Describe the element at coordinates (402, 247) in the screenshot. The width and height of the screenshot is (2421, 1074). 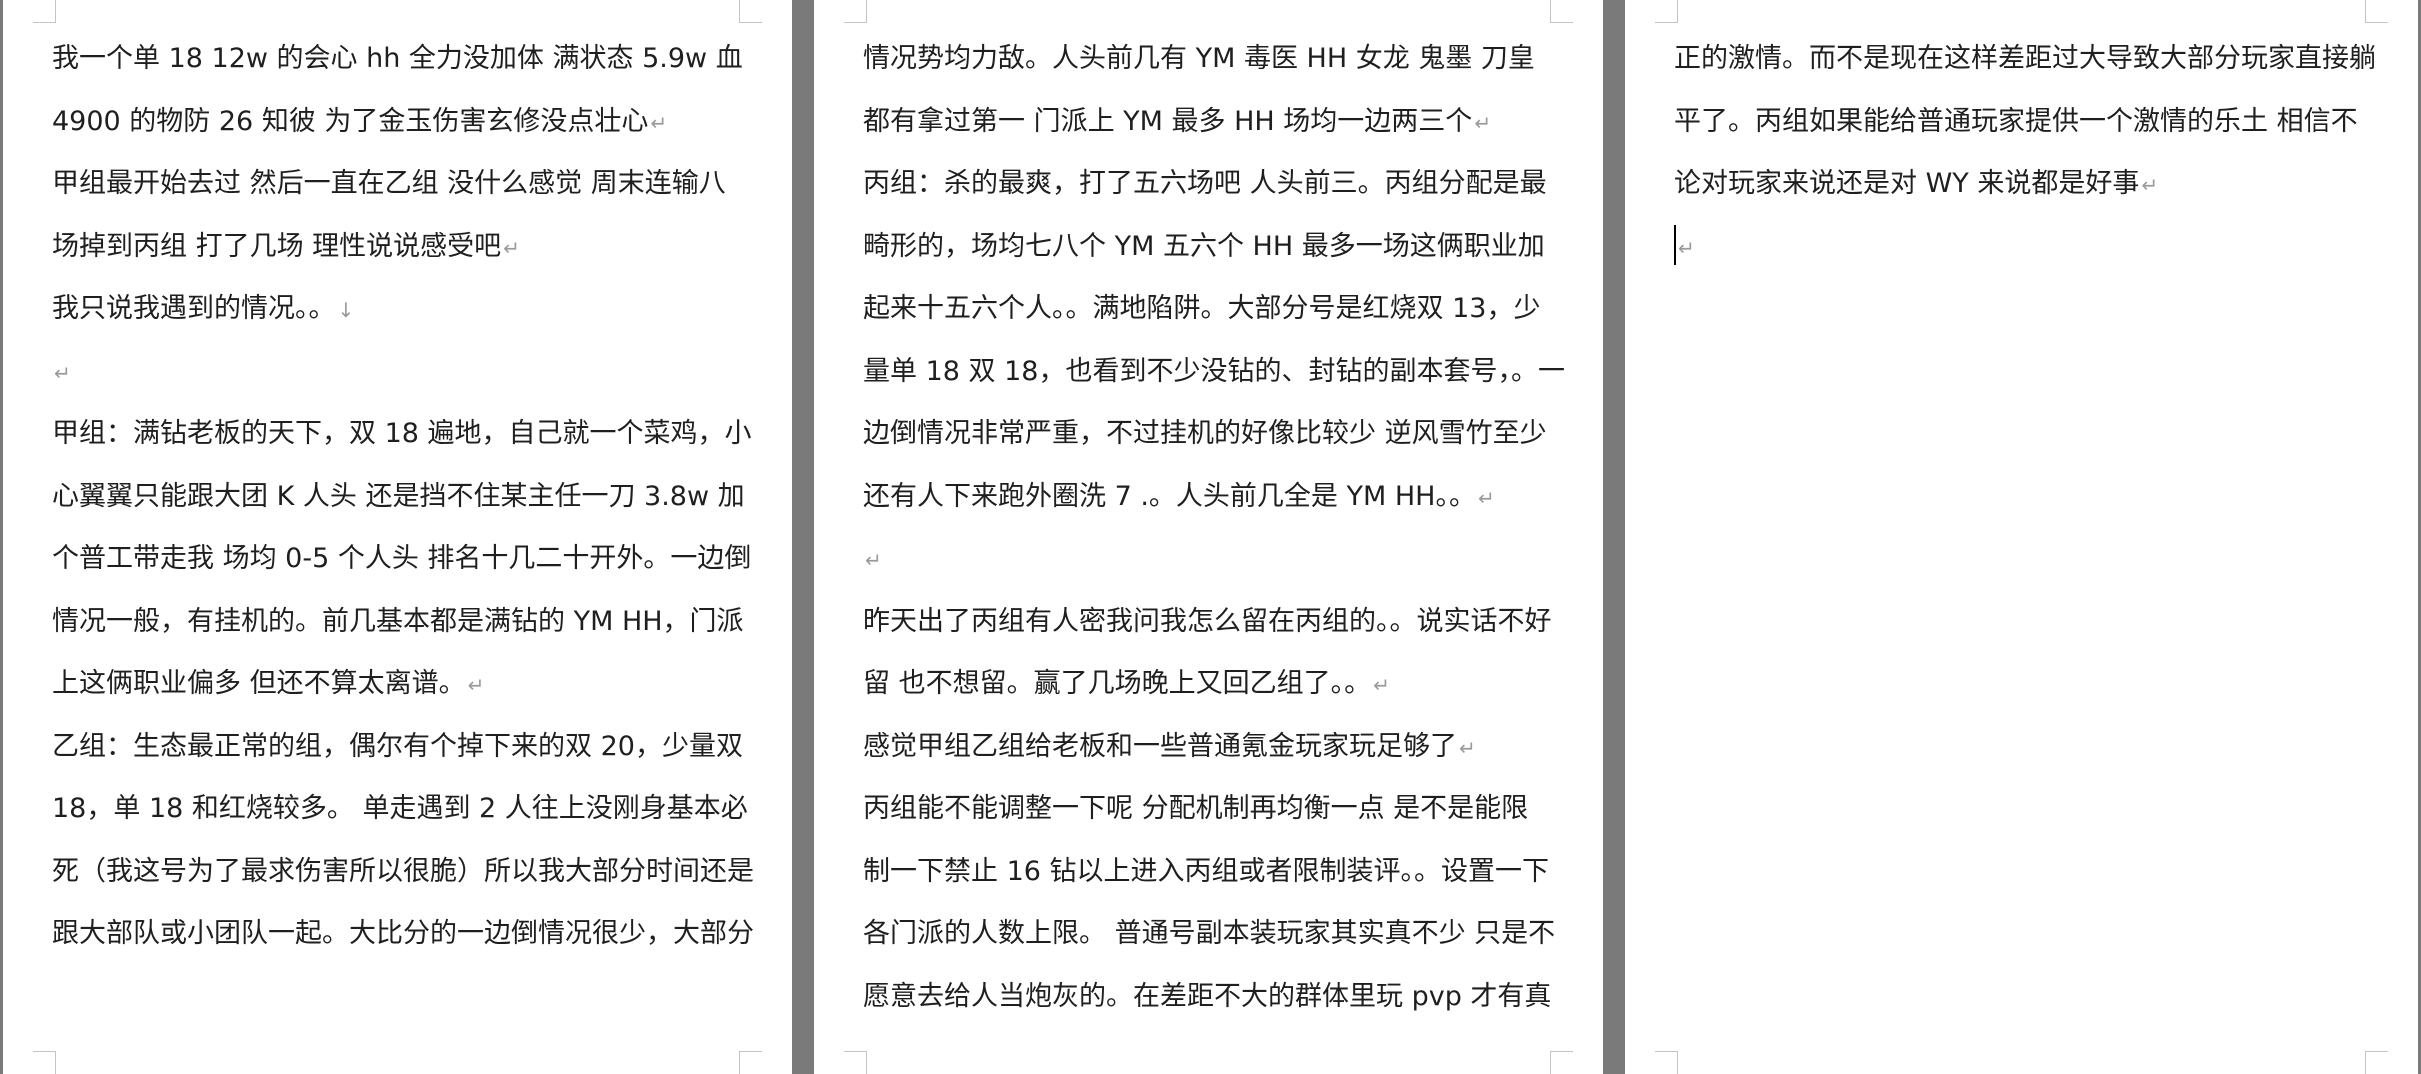
I see `text-line: 场掉到丙组 打了几场 理性说说感受吧 ↵` at that location.